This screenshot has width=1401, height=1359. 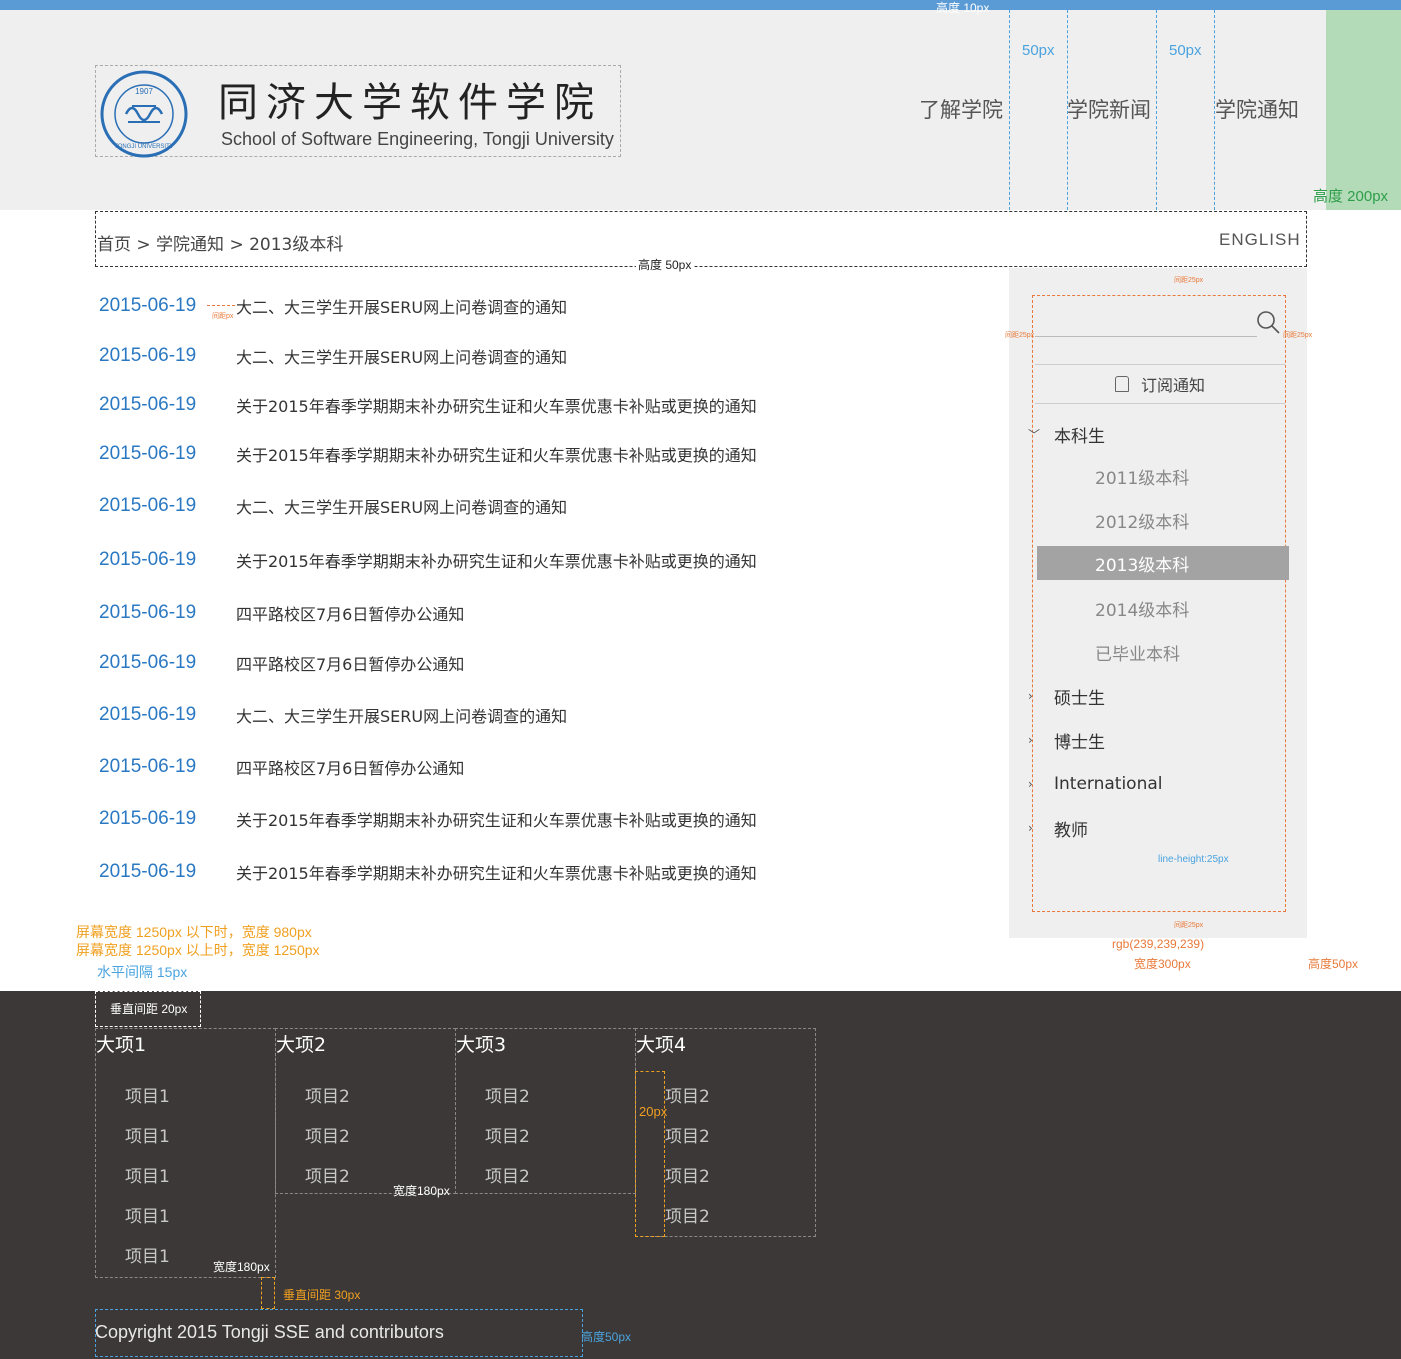 What do you see at coordinates (1109, 109) in the screenshot?
I see `nav-news: 学院新闻` at bounding box center [1109, 109].